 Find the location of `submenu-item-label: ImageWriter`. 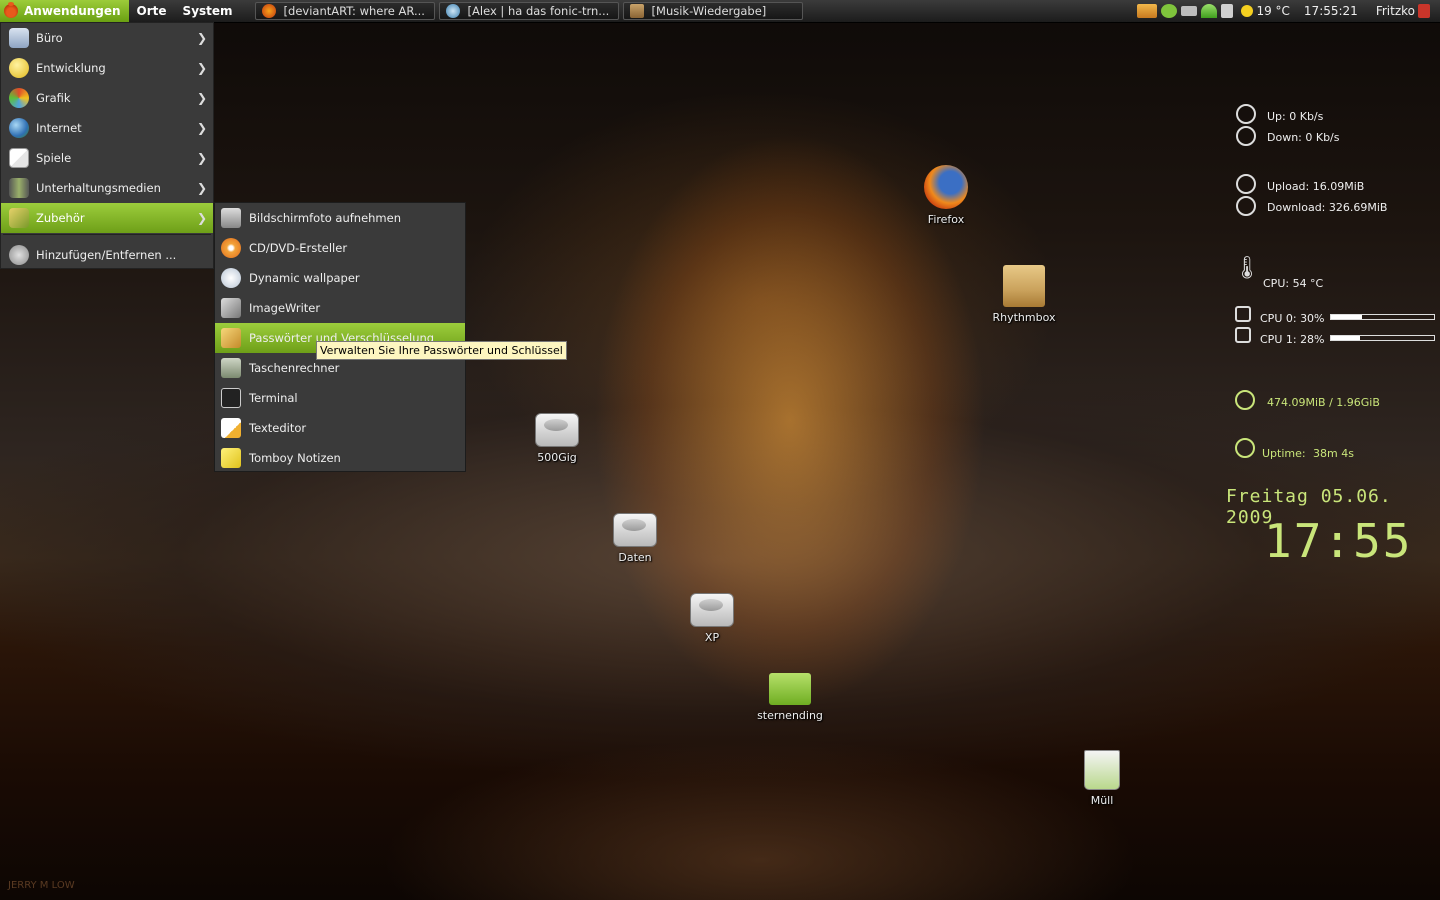

submenu-item-label: ImageWriter is located at coordinates (285, 308).